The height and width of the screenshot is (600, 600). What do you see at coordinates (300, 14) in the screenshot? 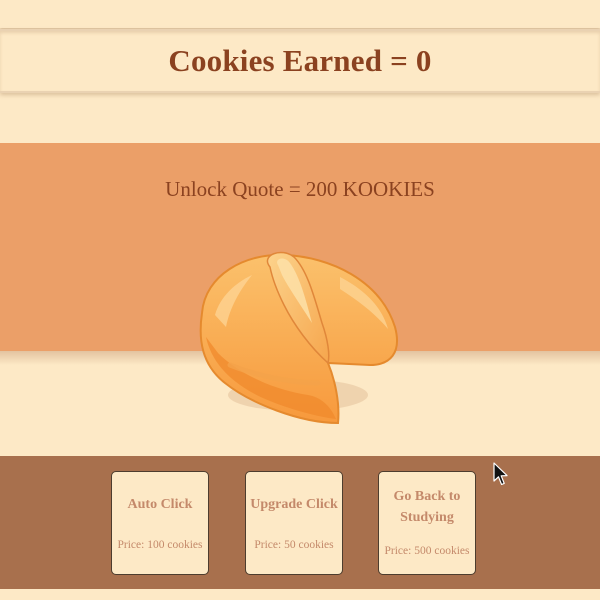
I see `top-strip` at bounding box center [300, 14].